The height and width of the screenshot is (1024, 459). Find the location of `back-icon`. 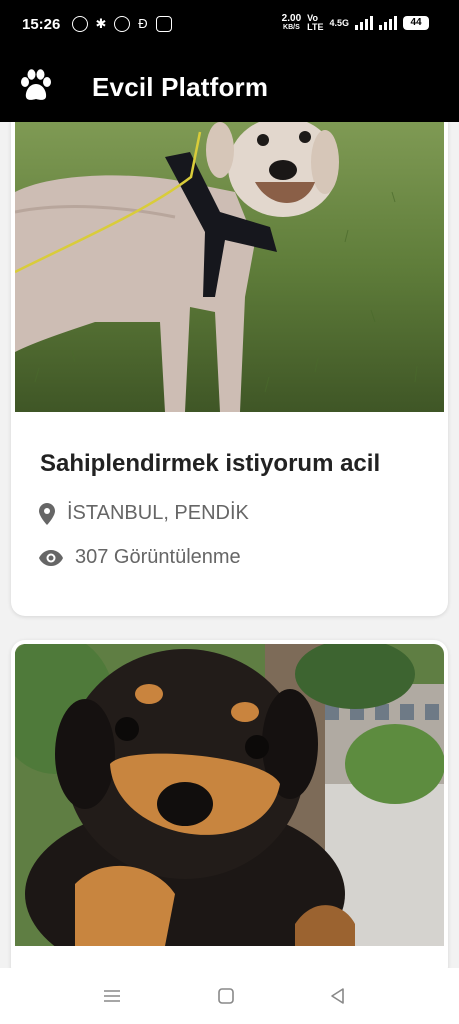

back-icon is located at coordinates (338, 996).